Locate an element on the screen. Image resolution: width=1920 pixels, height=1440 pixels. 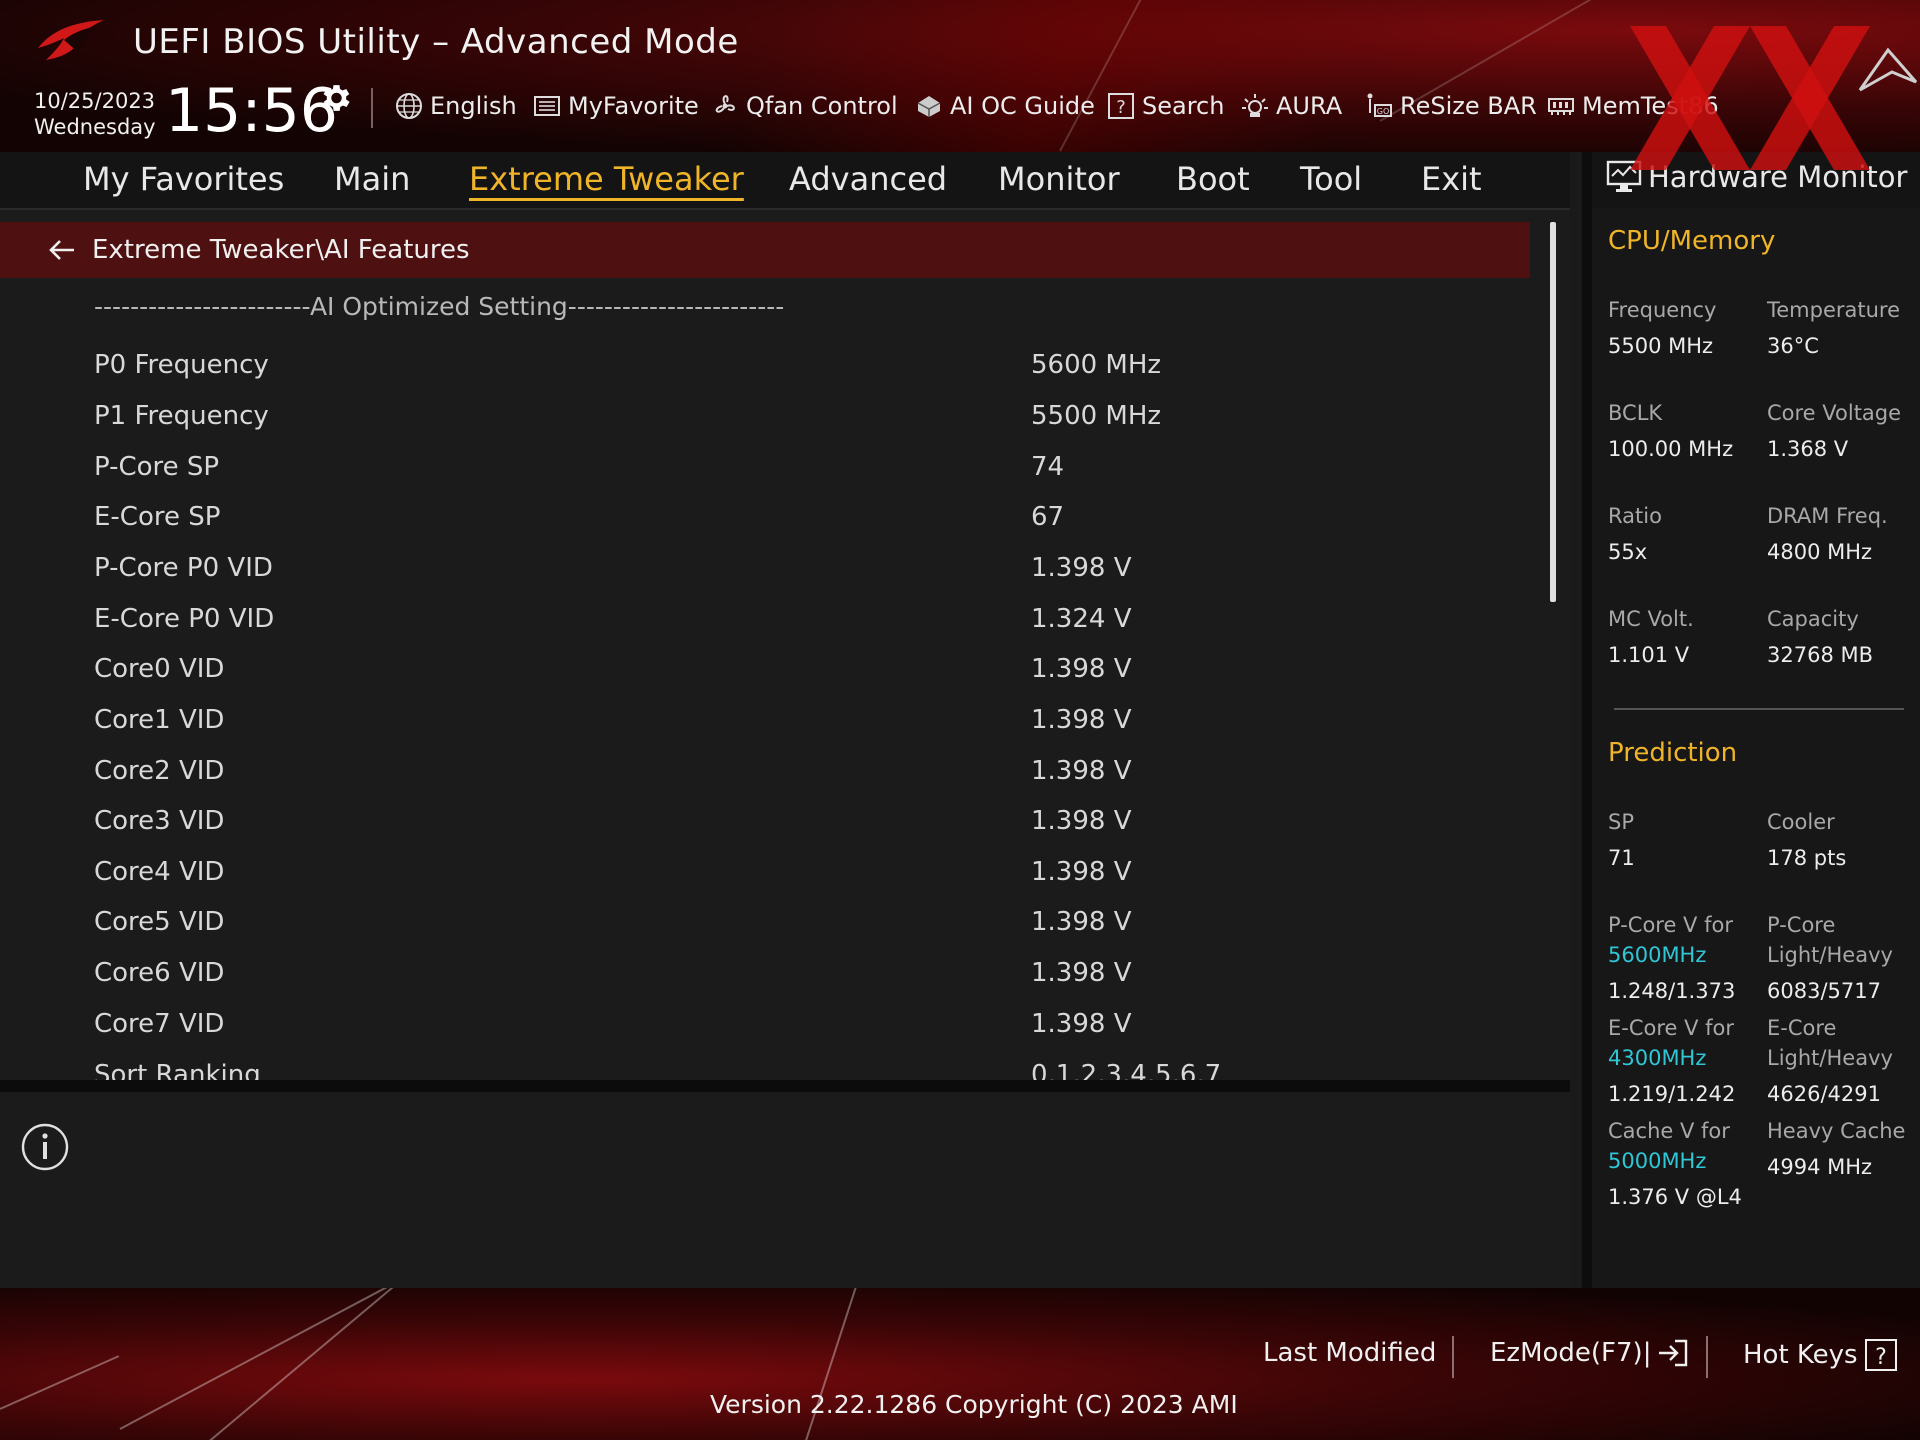
toolbar-search-button: ? Search is located at coordinates (1165, 106).